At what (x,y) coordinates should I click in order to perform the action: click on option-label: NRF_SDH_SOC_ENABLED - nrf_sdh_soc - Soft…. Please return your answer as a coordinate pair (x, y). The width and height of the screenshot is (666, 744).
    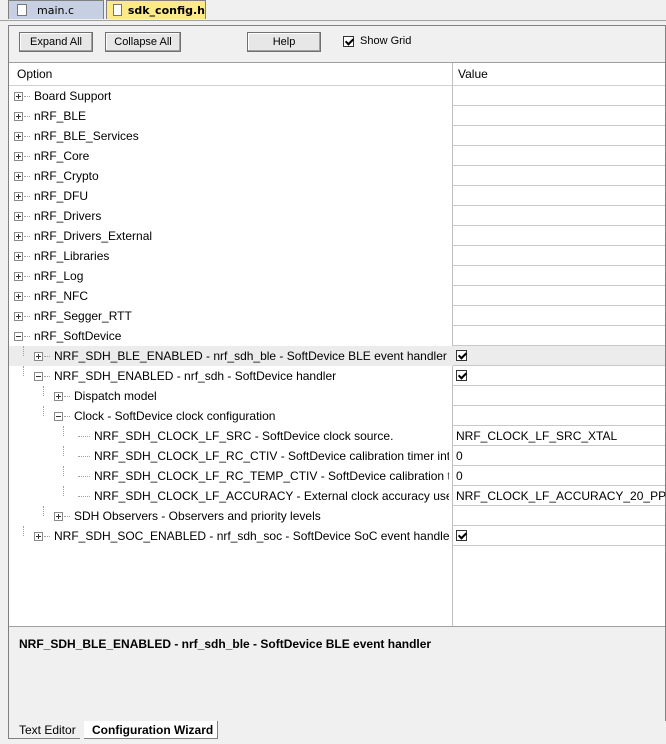
    Looking at the image, I should click on (251, 536).